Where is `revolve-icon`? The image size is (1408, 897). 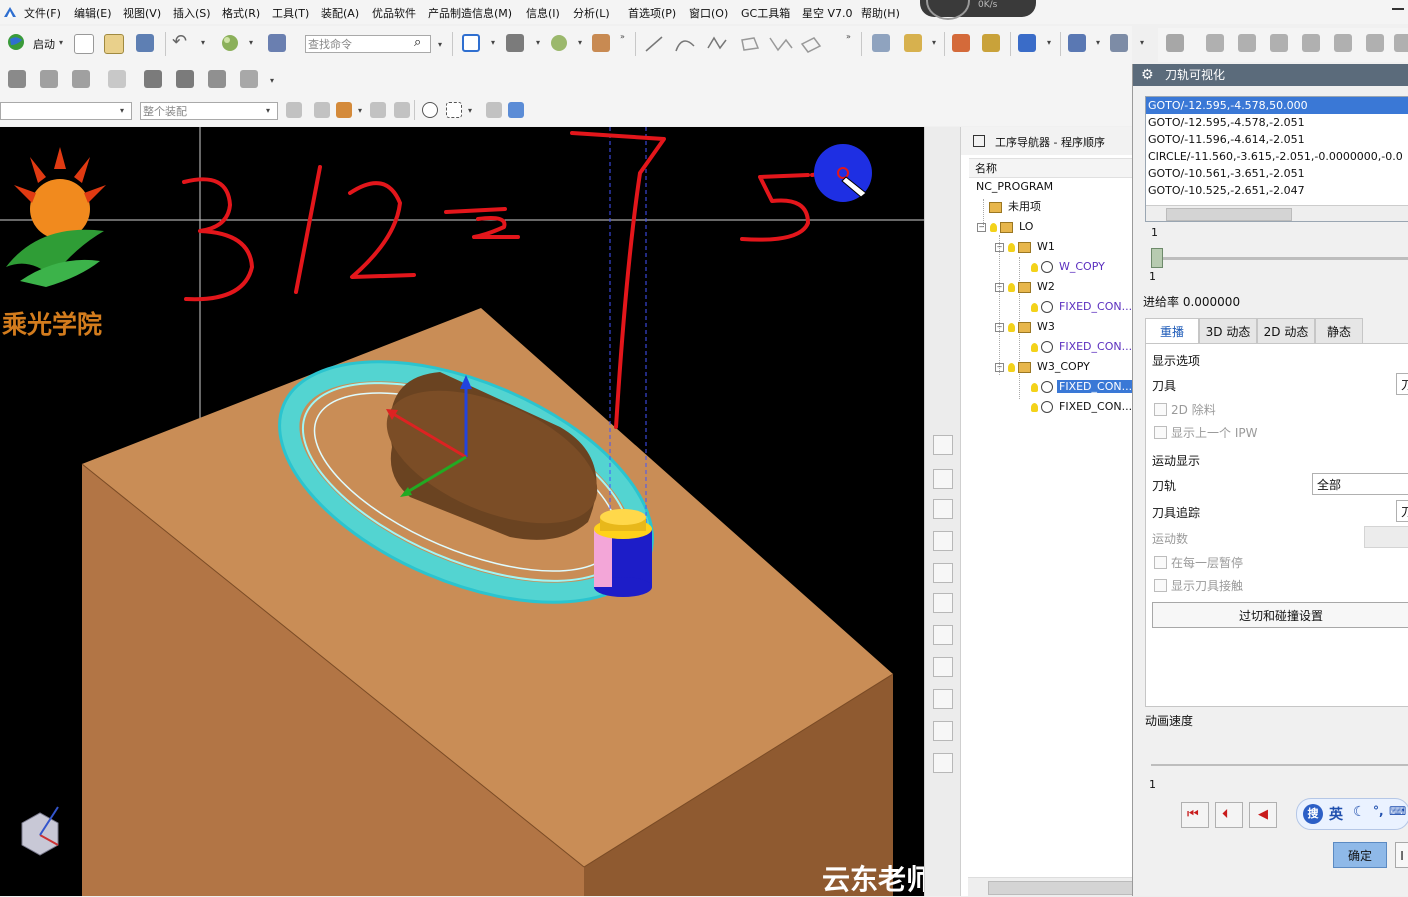 revolve-icon is located at coordinates (81, 79).